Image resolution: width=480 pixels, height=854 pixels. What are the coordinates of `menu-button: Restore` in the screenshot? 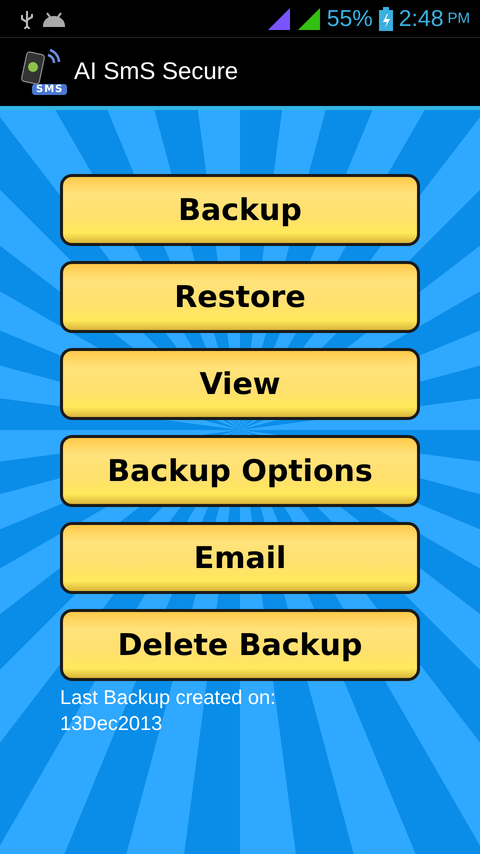 It's located at (240, 297).